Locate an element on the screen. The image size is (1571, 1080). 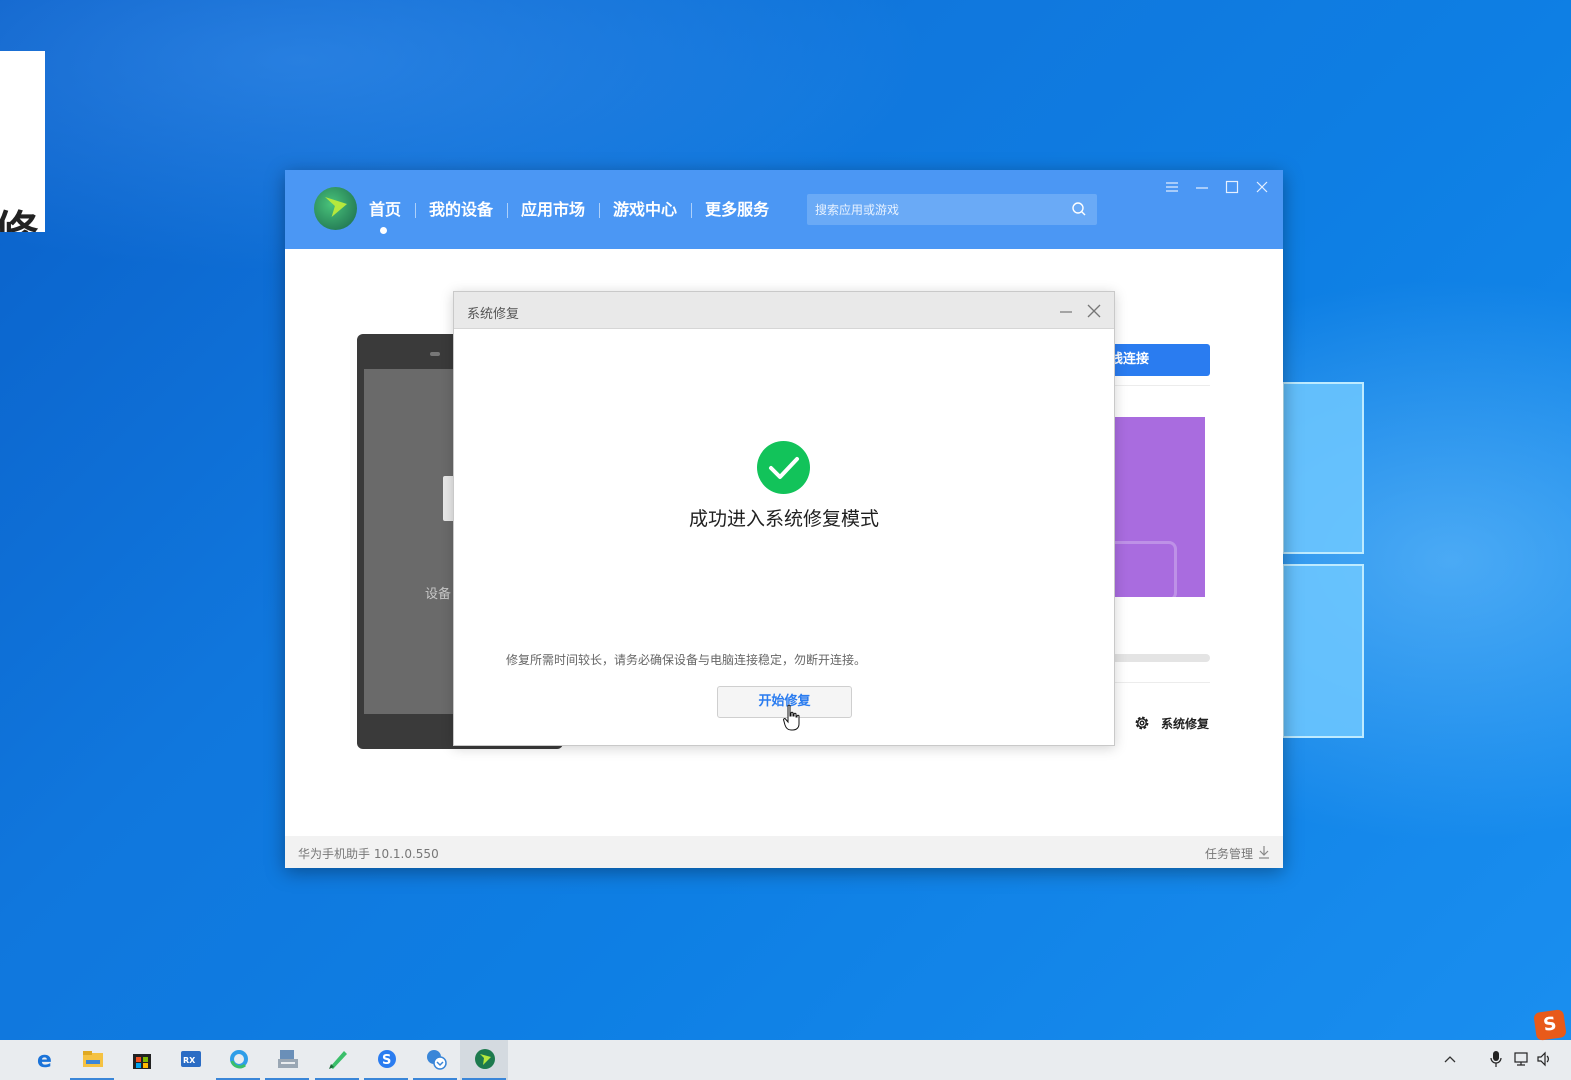
hisuite-icon is located at coordinates (485, 1059).